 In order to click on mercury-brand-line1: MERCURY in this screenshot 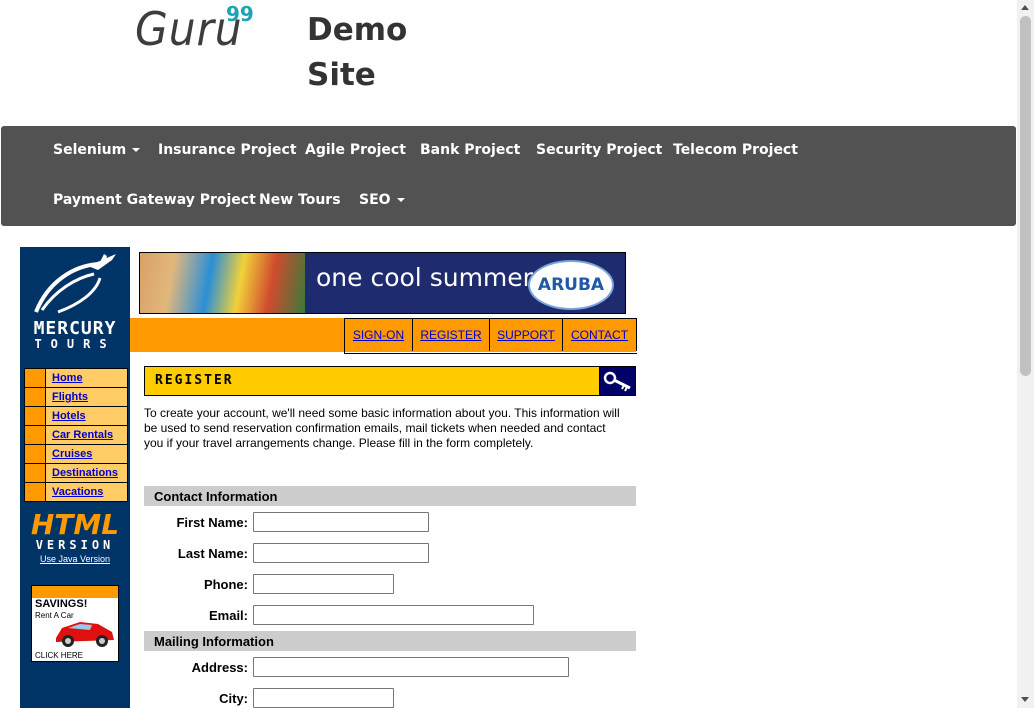, I will do `click(75, 328)`.